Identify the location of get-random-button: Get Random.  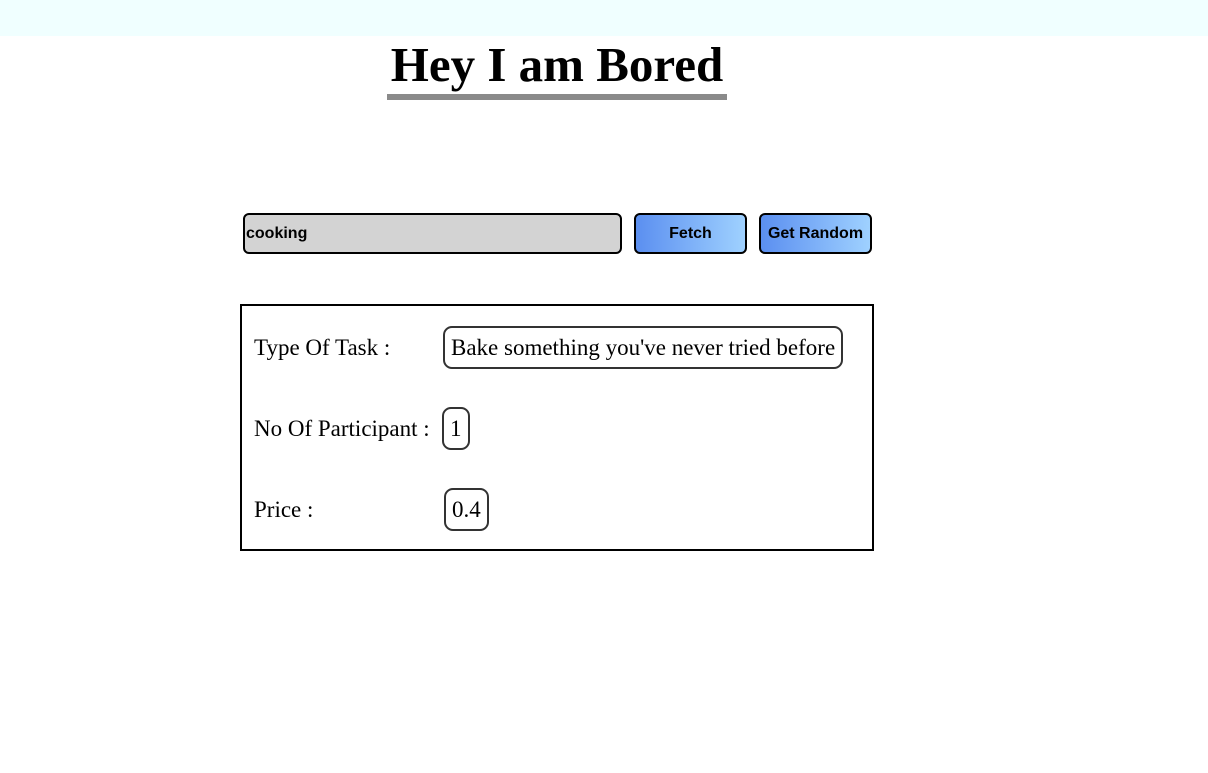
(815, 233).